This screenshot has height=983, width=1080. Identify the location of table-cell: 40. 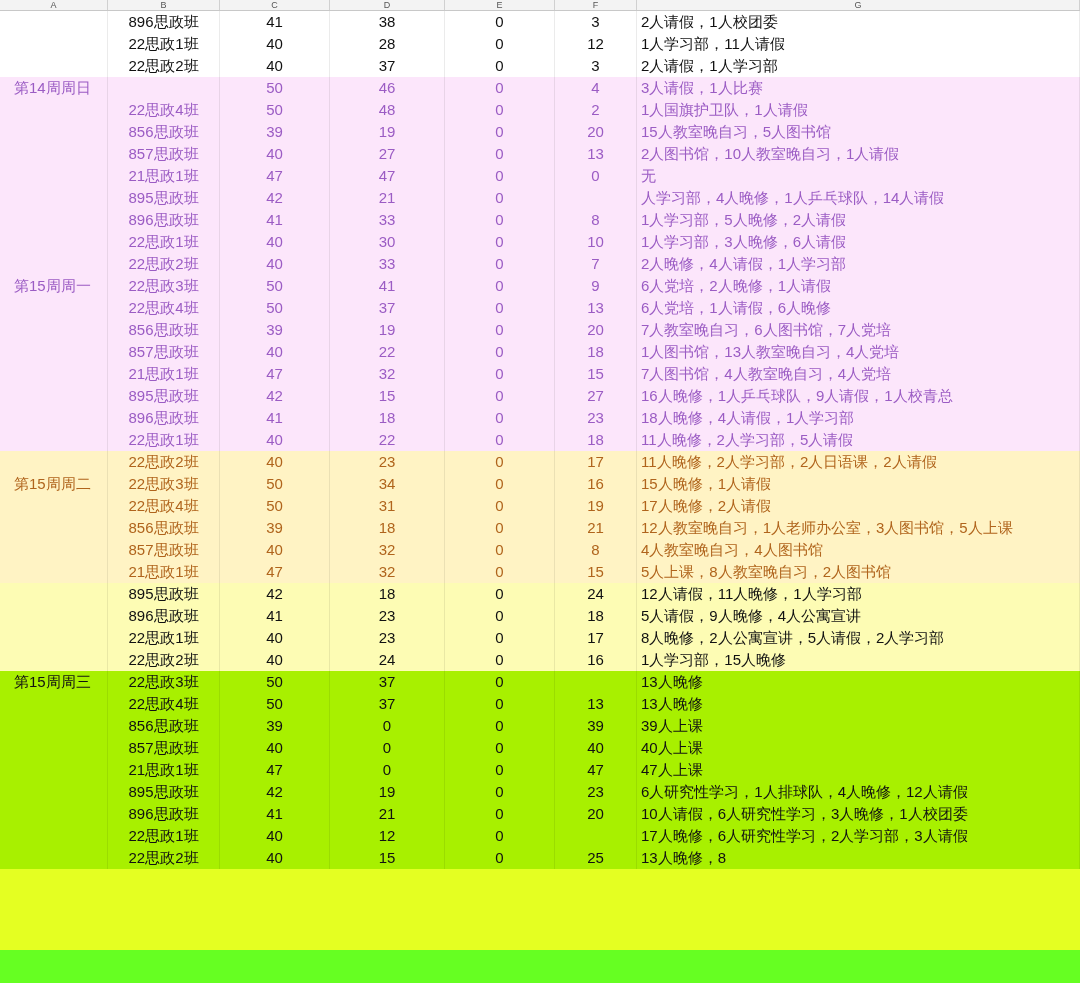
(275, 858).